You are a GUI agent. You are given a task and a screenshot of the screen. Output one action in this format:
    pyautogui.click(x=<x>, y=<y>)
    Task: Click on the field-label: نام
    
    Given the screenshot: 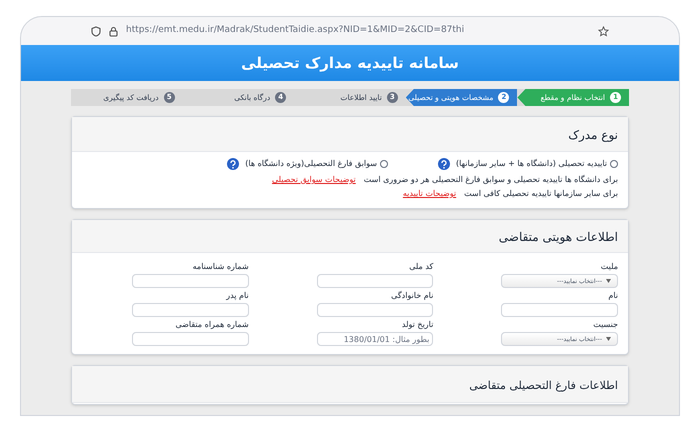 What is the action you would take?
    pyautogui.click(x=612, y=296)
    